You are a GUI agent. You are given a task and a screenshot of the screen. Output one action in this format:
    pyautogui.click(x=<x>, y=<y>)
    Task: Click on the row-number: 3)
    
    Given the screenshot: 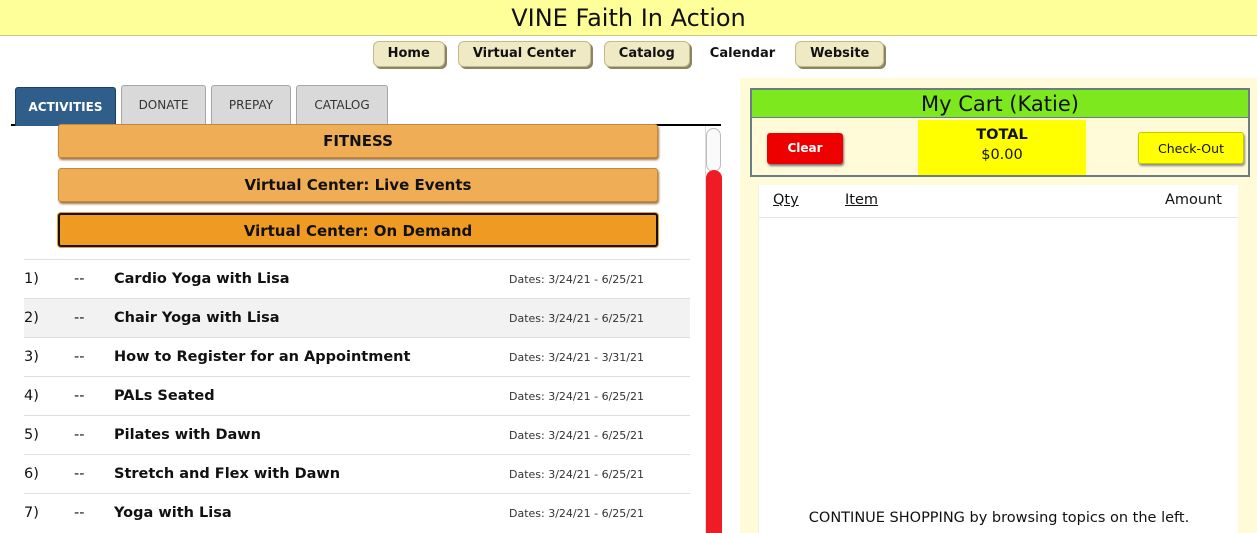 What is the action you would take?
    pyautogui.click(x=31, y=357)
    